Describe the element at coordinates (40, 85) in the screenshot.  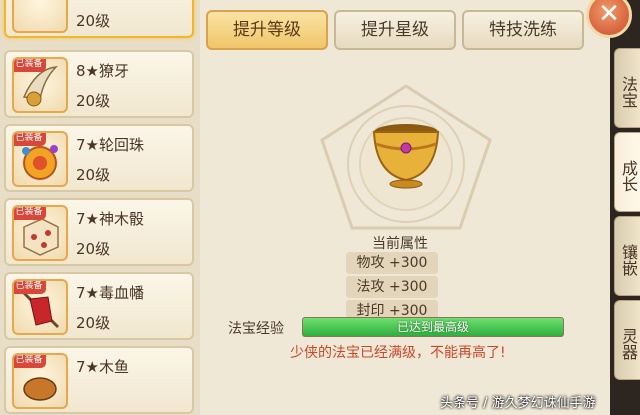
I see `fang-icon: 已装备` at that location.